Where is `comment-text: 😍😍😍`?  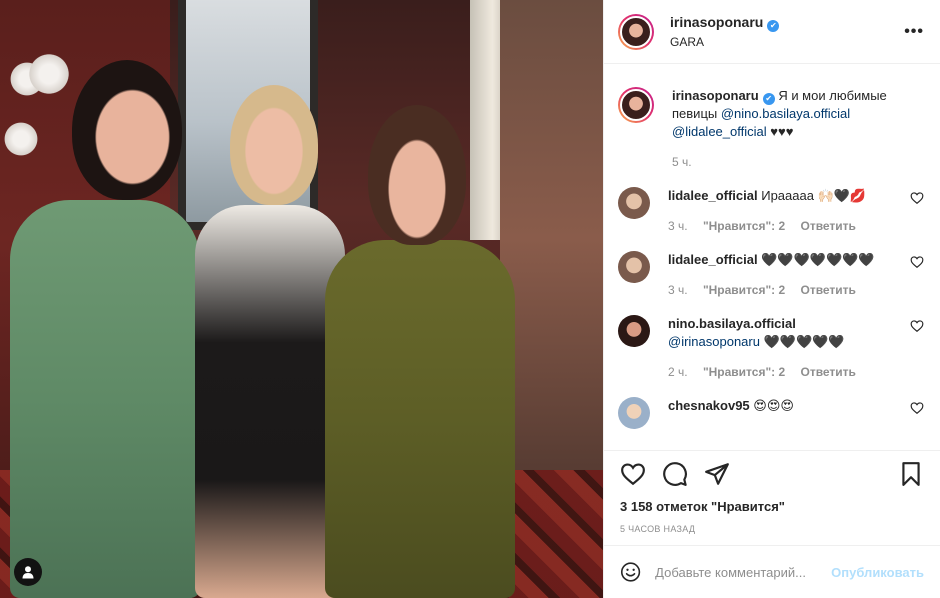
comment-text: 😍😍😍 is located at coordinates (773, 405).